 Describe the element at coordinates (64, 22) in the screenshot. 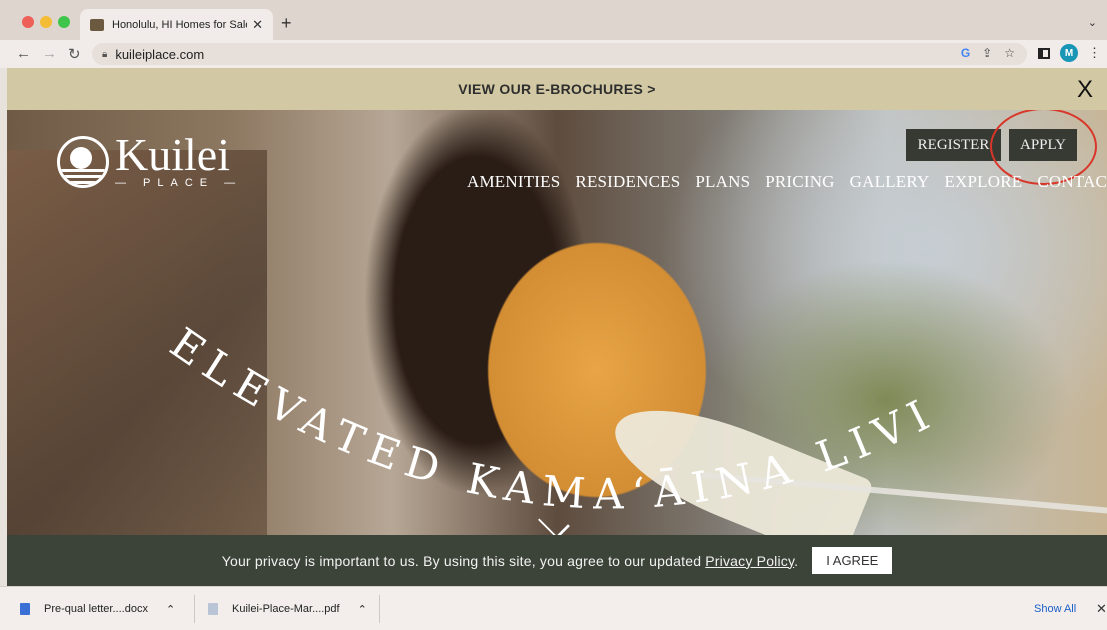

I see `maximize-window-button` at that location.